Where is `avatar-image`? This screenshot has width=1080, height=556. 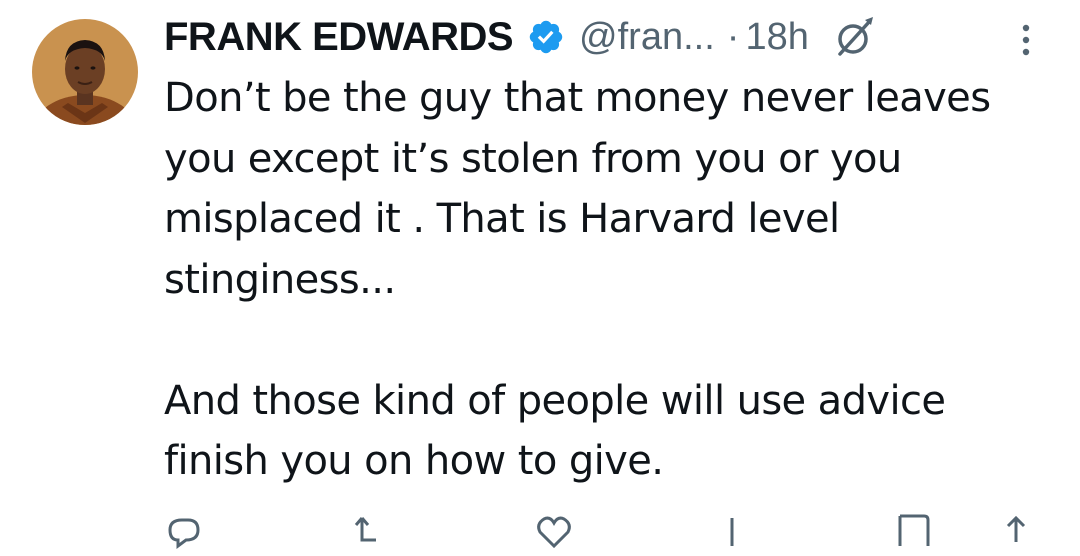 avatar-image is located at coordinates (85, 72).